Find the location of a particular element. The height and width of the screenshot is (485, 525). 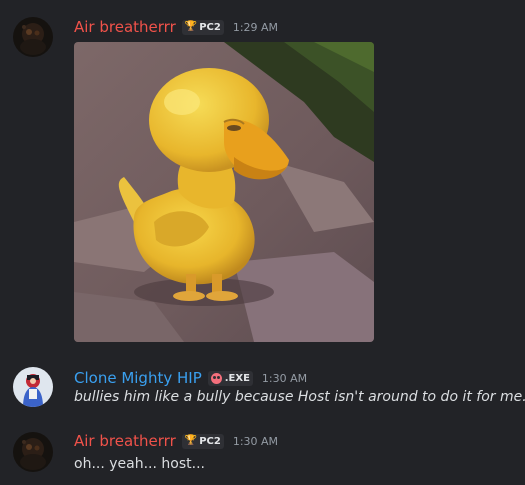

guild-tag-label: .EXE is located at coordinates (237, 378).